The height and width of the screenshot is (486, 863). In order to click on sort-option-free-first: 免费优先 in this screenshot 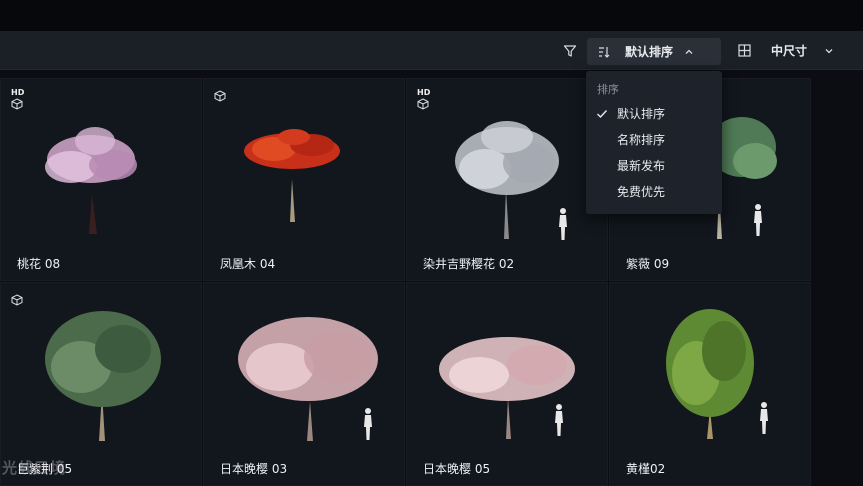, I will do `click(654, 192)`.